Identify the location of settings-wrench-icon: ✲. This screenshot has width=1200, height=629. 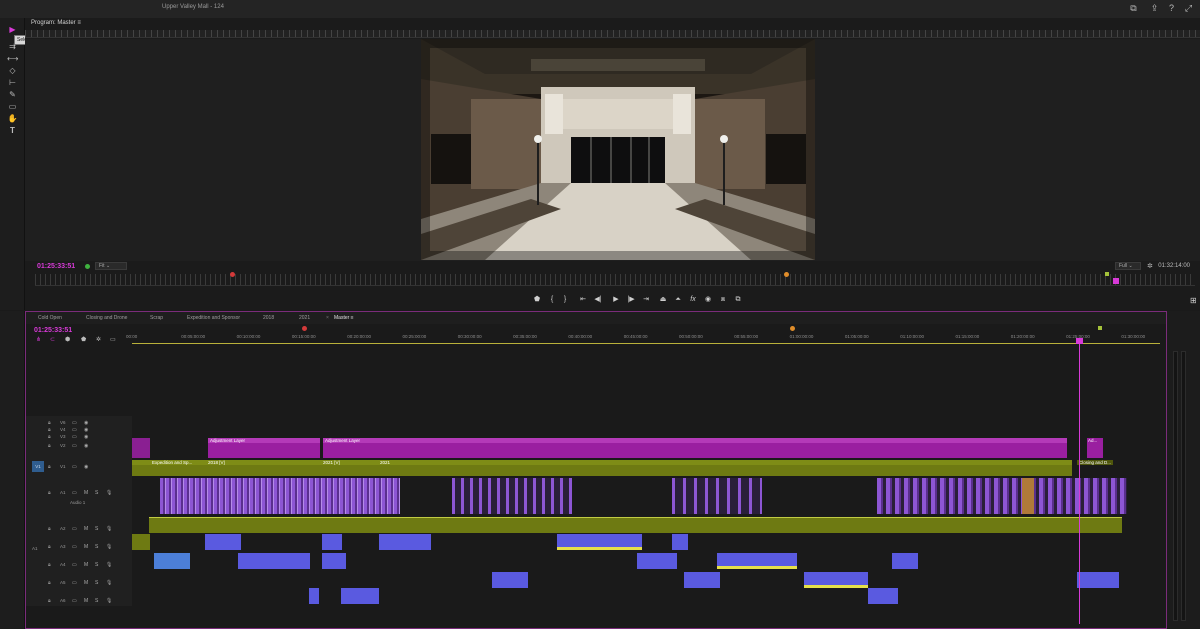
(98, 339).